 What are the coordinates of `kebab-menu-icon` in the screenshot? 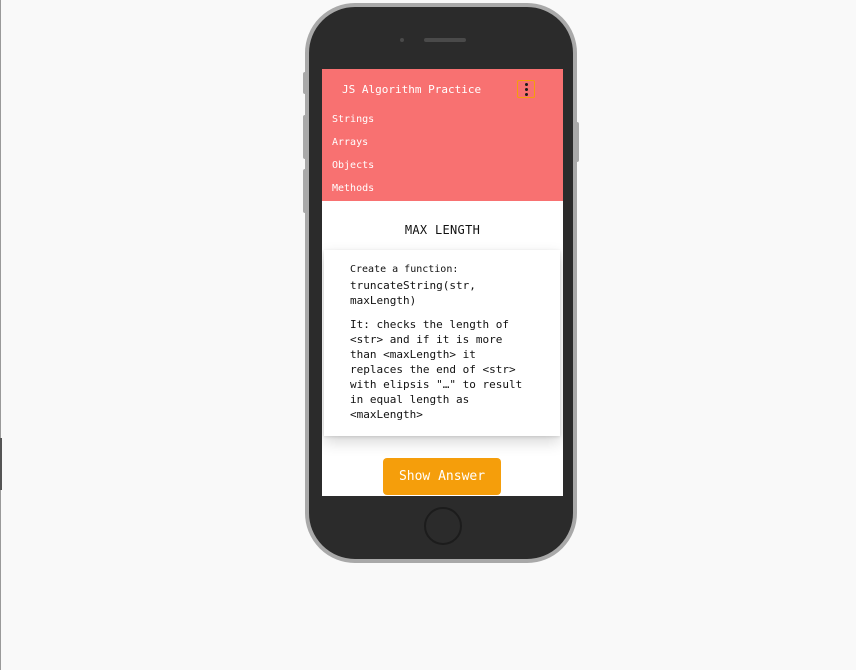 It's located at (526, 89).